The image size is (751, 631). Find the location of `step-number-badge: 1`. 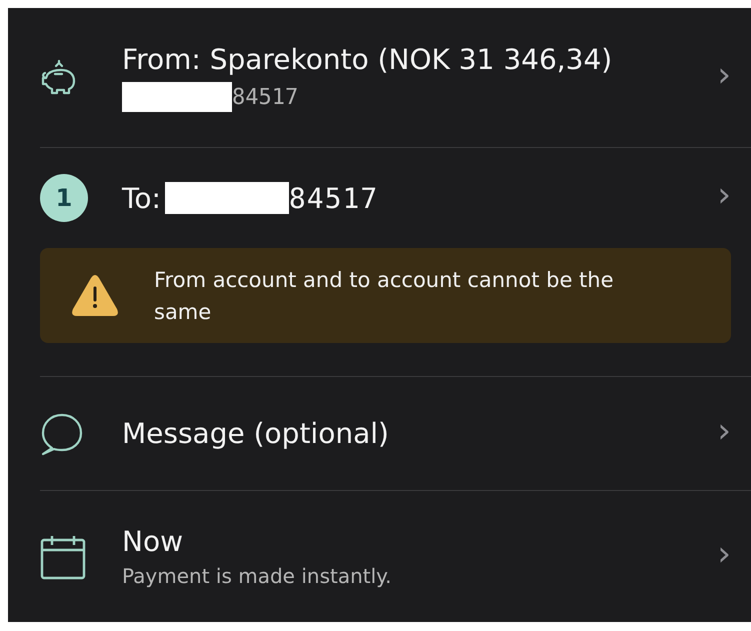

step-number-badge: 1 is located at coordinates (64, 198).